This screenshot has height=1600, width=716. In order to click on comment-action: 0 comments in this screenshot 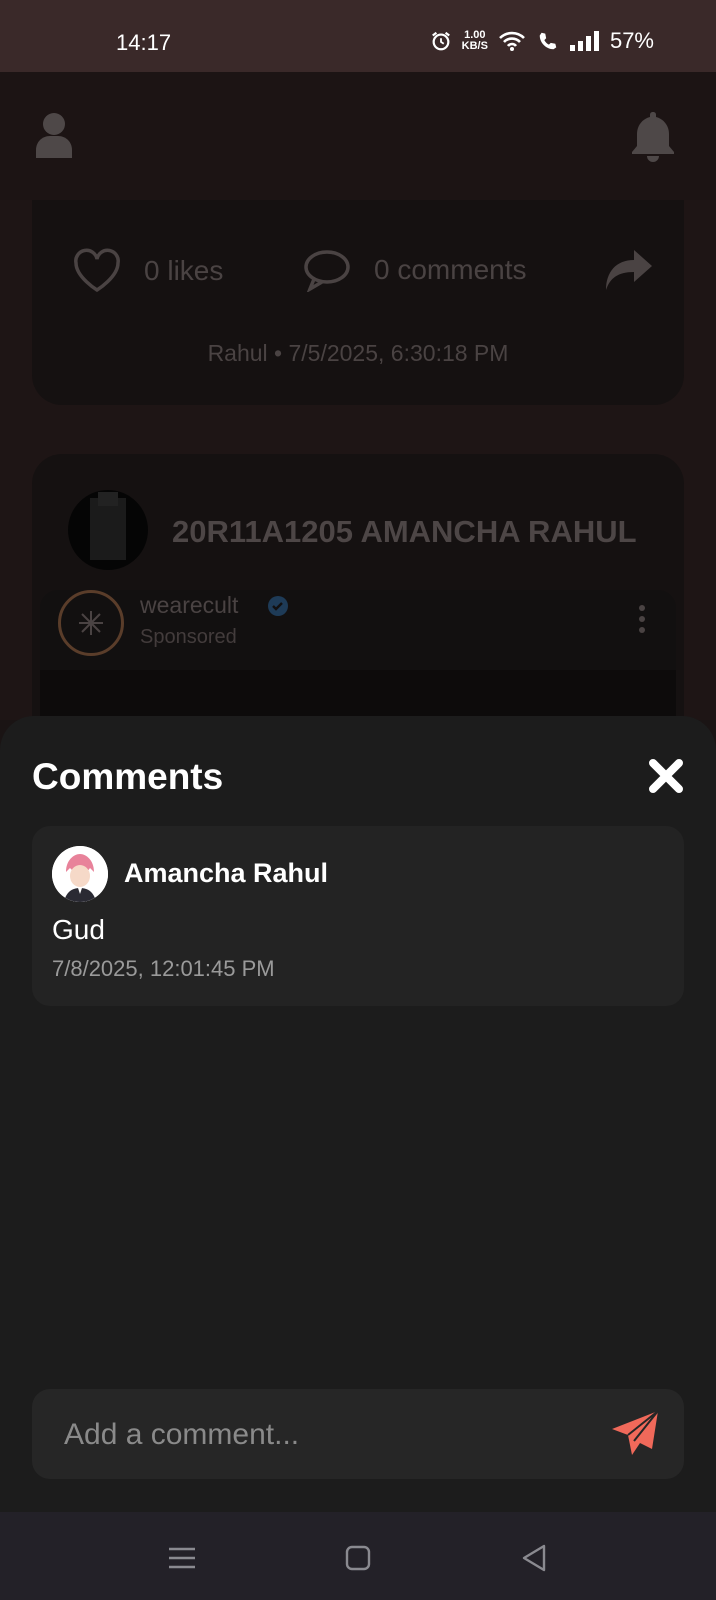, I will do `click(414, 270)`.